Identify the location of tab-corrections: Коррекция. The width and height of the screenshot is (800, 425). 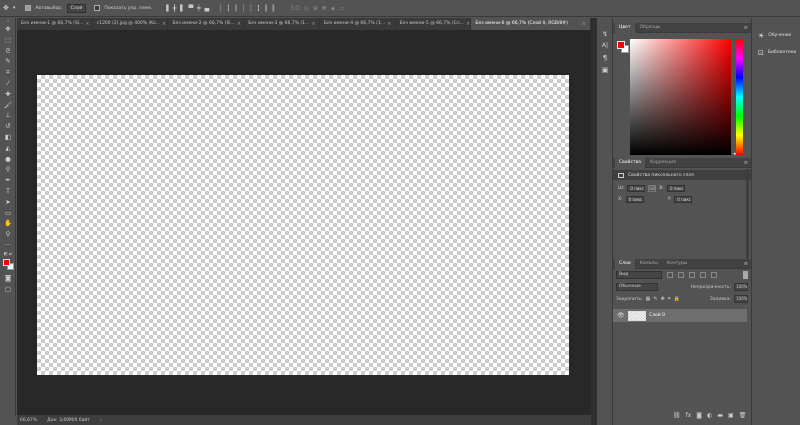
(663, 163).